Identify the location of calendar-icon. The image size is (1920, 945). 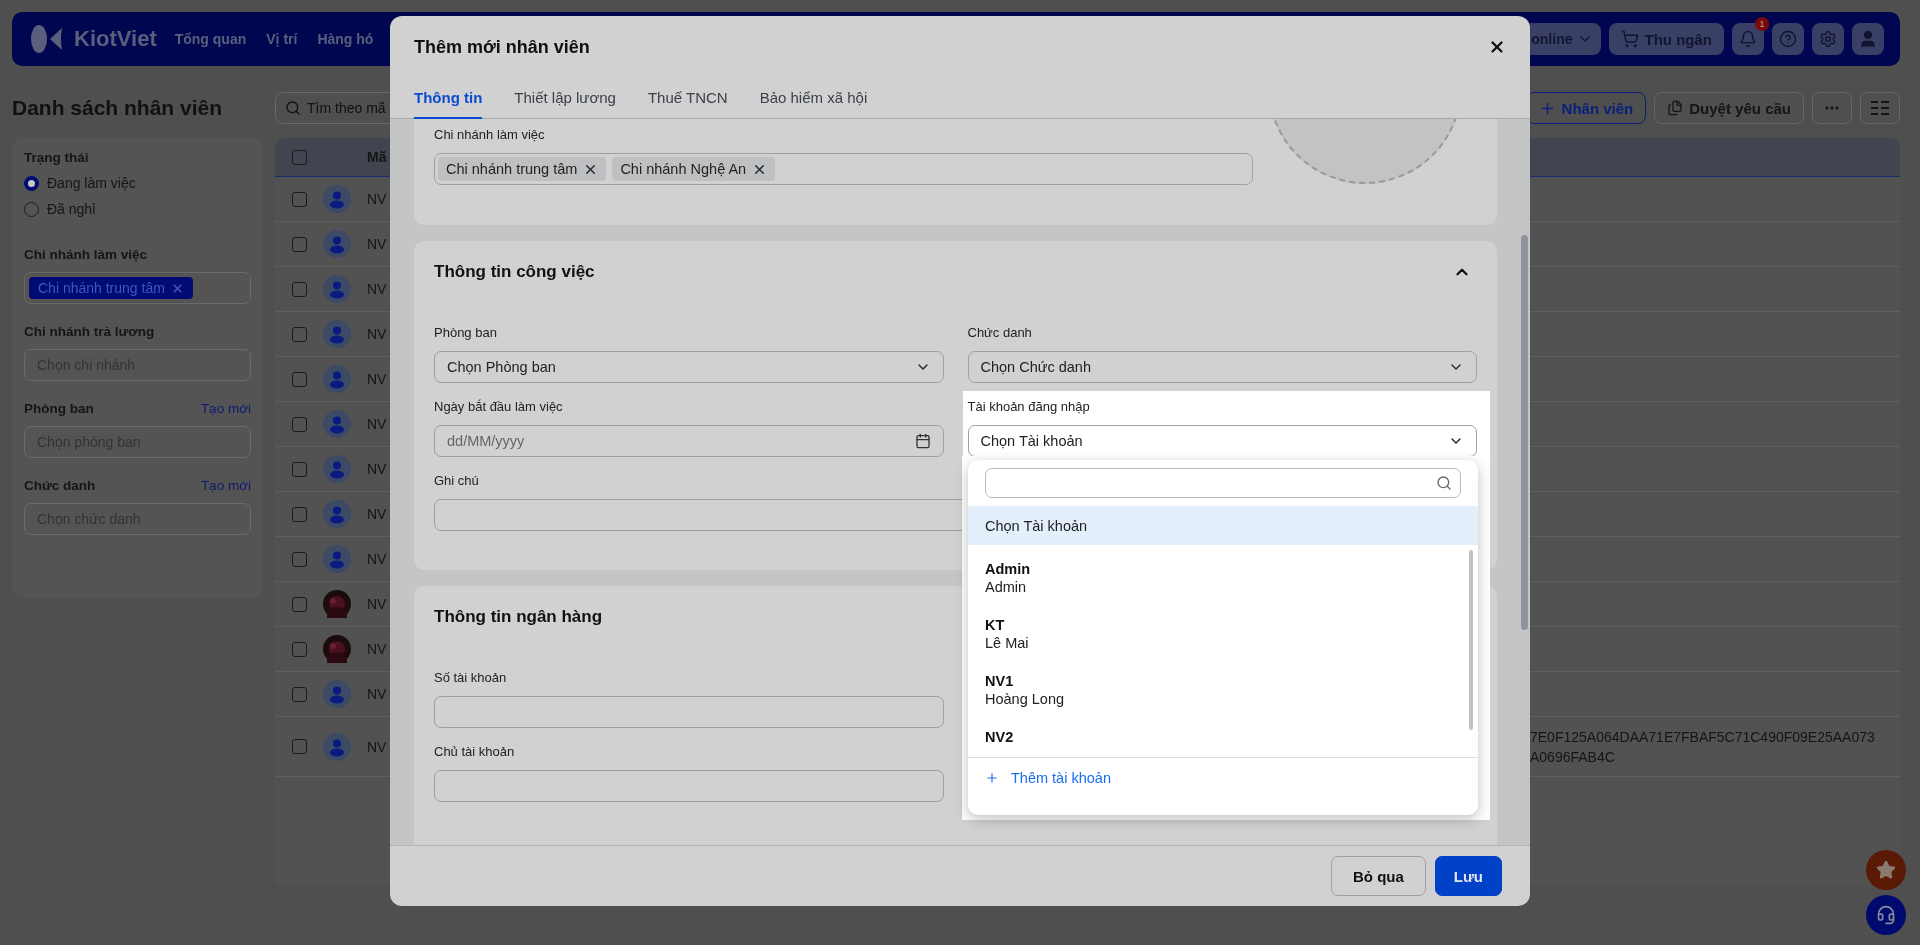
(922, 441).